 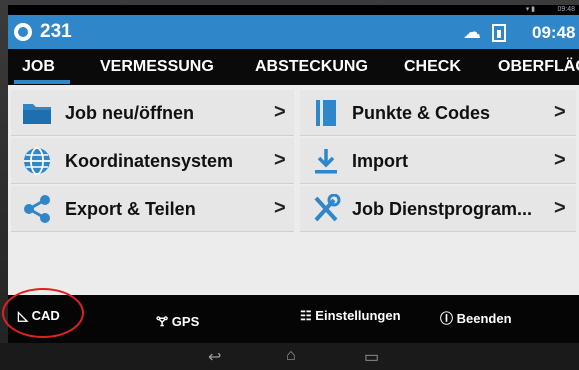 I want to click on tab-check: CHECK, so click(x=432, y=67).